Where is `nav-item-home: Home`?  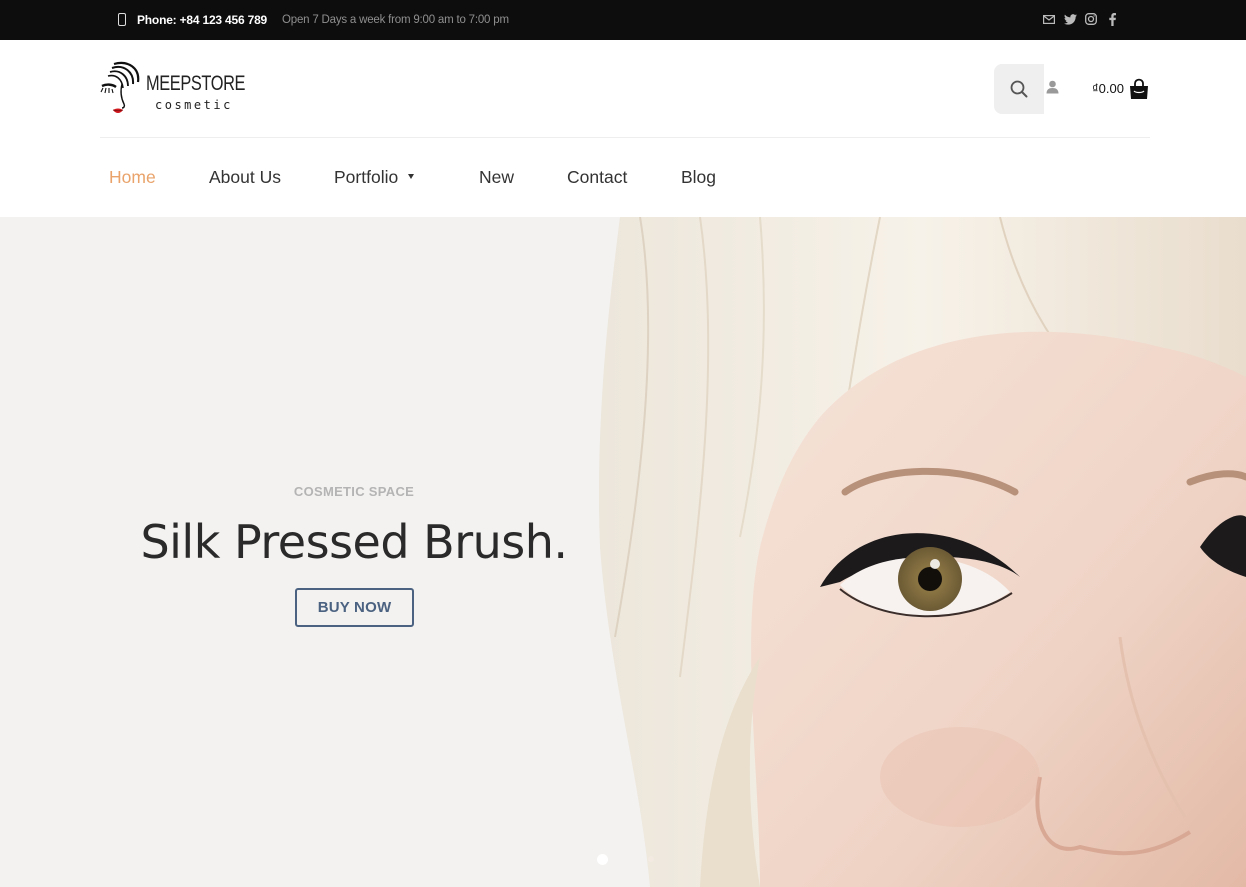
nav-item-home: Home is located at coordinates (132, 177).